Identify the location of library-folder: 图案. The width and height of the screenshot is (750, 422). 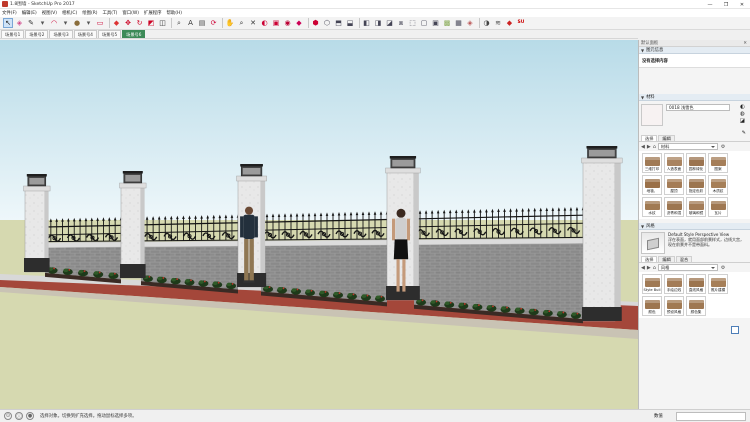
(718, 163).